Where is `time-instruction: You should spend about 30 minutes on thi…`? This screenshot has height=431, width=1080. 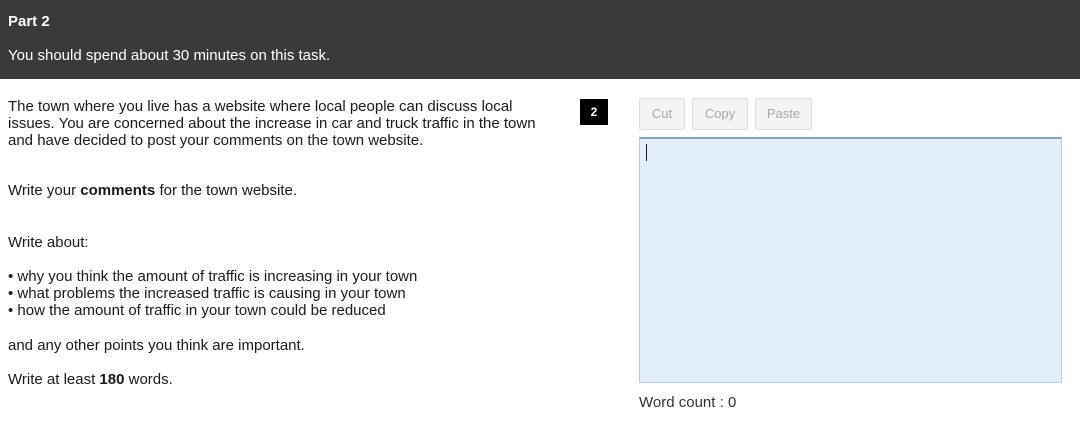 time-instruction: You should spend about 30 minutes on thi… is located at coordinates (169, 55).